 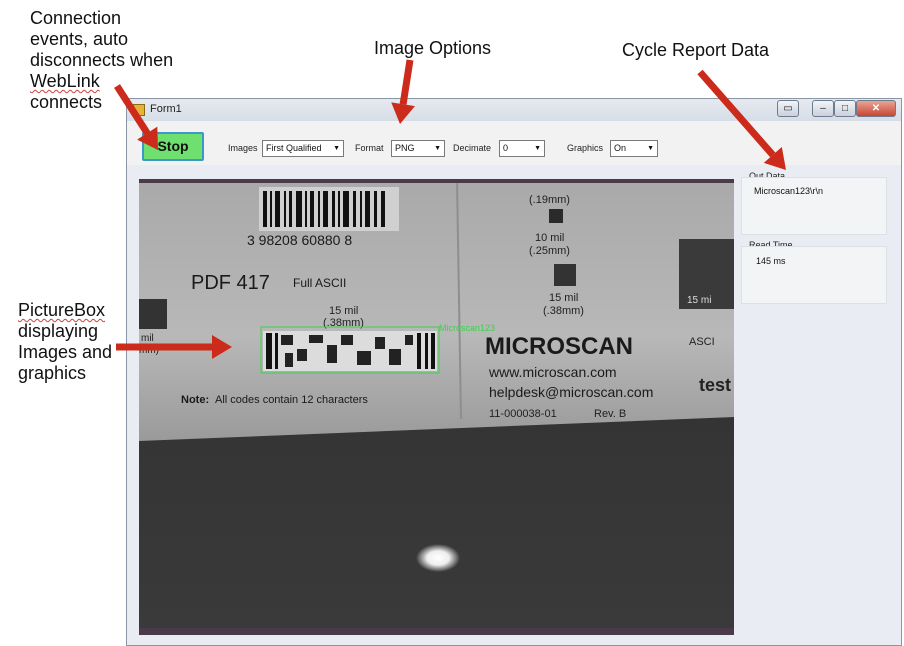 I want to click on edge-text: 15 mi, so click(x=699, y=300).